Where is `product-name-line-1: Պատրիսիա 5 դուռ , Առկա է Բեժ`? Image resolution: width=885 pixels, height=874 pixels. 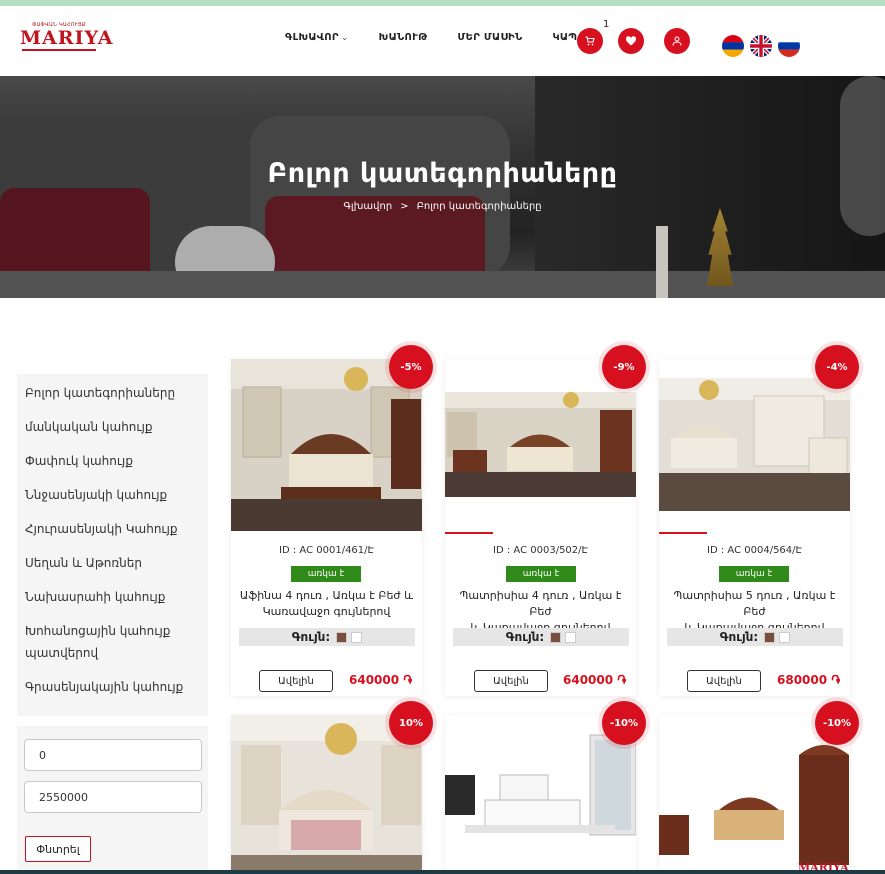
product-name-line-1: Պատրիսիա 5 դուռ , Առկա է Բեժ is located at coordinates (754, 603).